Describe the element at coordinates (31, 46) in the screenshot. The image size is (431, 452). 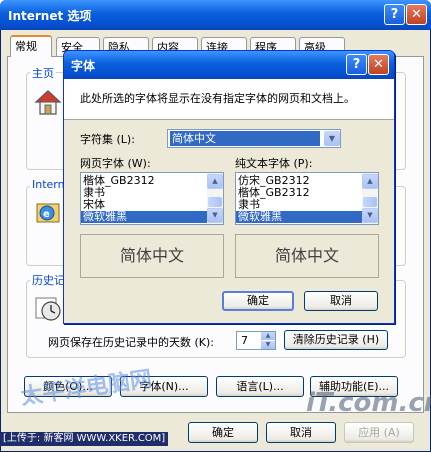
I see `tab-general: 常规` at that location.